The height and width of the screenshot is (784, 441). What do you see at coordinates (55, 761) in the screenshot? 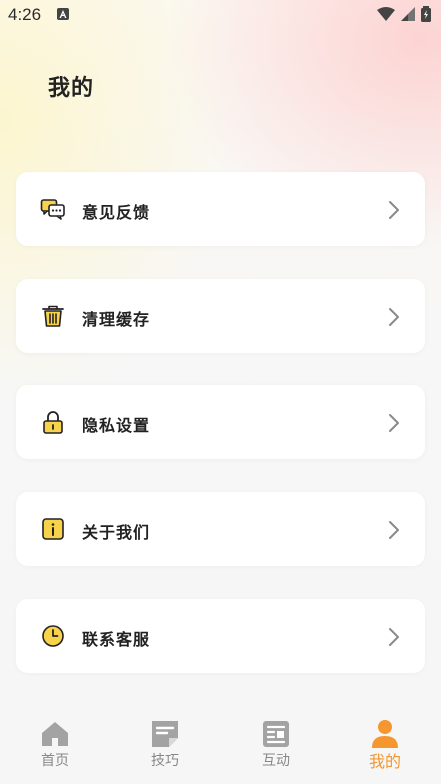
I see `tab-label: 首页` at bounding box center [55, 761].